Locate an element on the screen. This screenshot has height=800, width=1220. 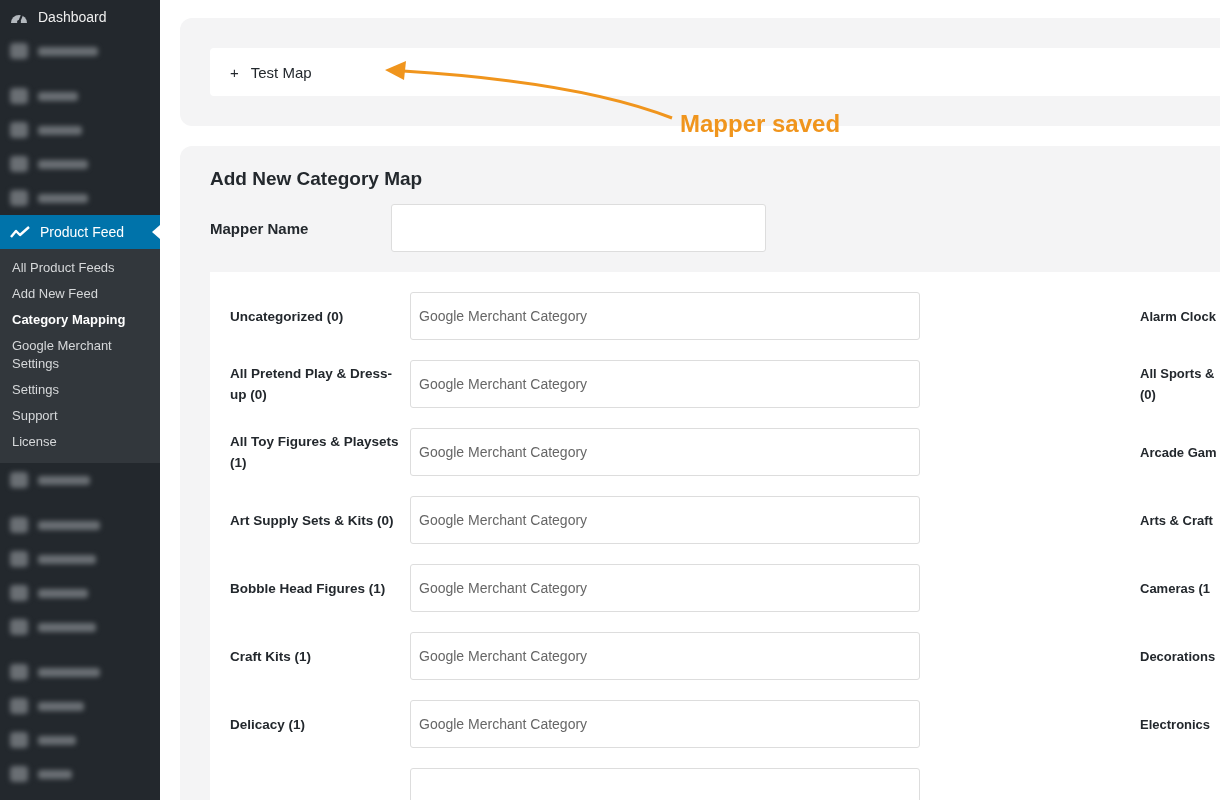
submenu-link: Add New Feed is located at coordinates (80, 294).